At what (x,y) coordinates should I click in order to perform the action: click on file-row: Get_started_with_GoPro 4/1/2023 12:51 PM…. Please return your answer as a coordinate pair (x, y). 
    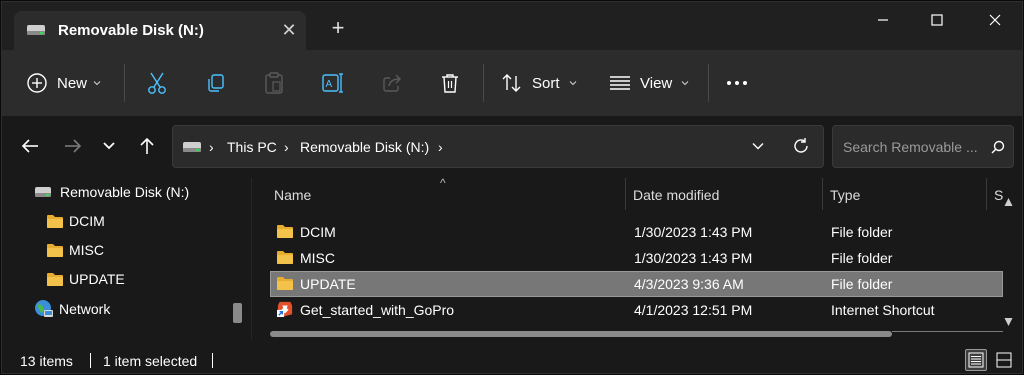
    Looking at the image, I should click on (636, 310).